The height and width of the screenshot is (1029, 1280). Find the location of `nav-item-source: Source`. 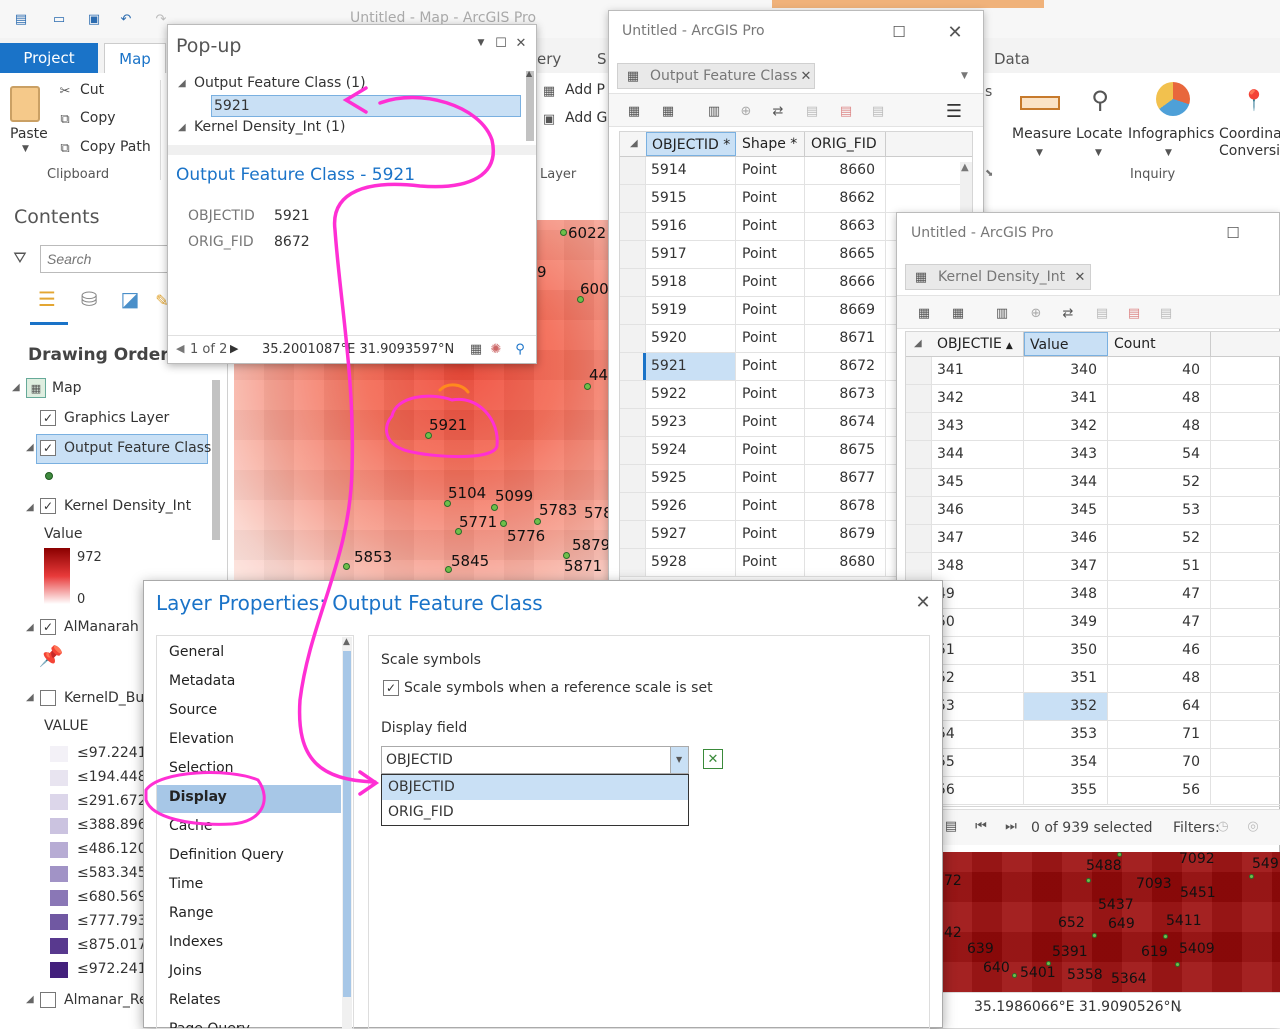

nav-item-source: Source is located at coordinates (249, 712).